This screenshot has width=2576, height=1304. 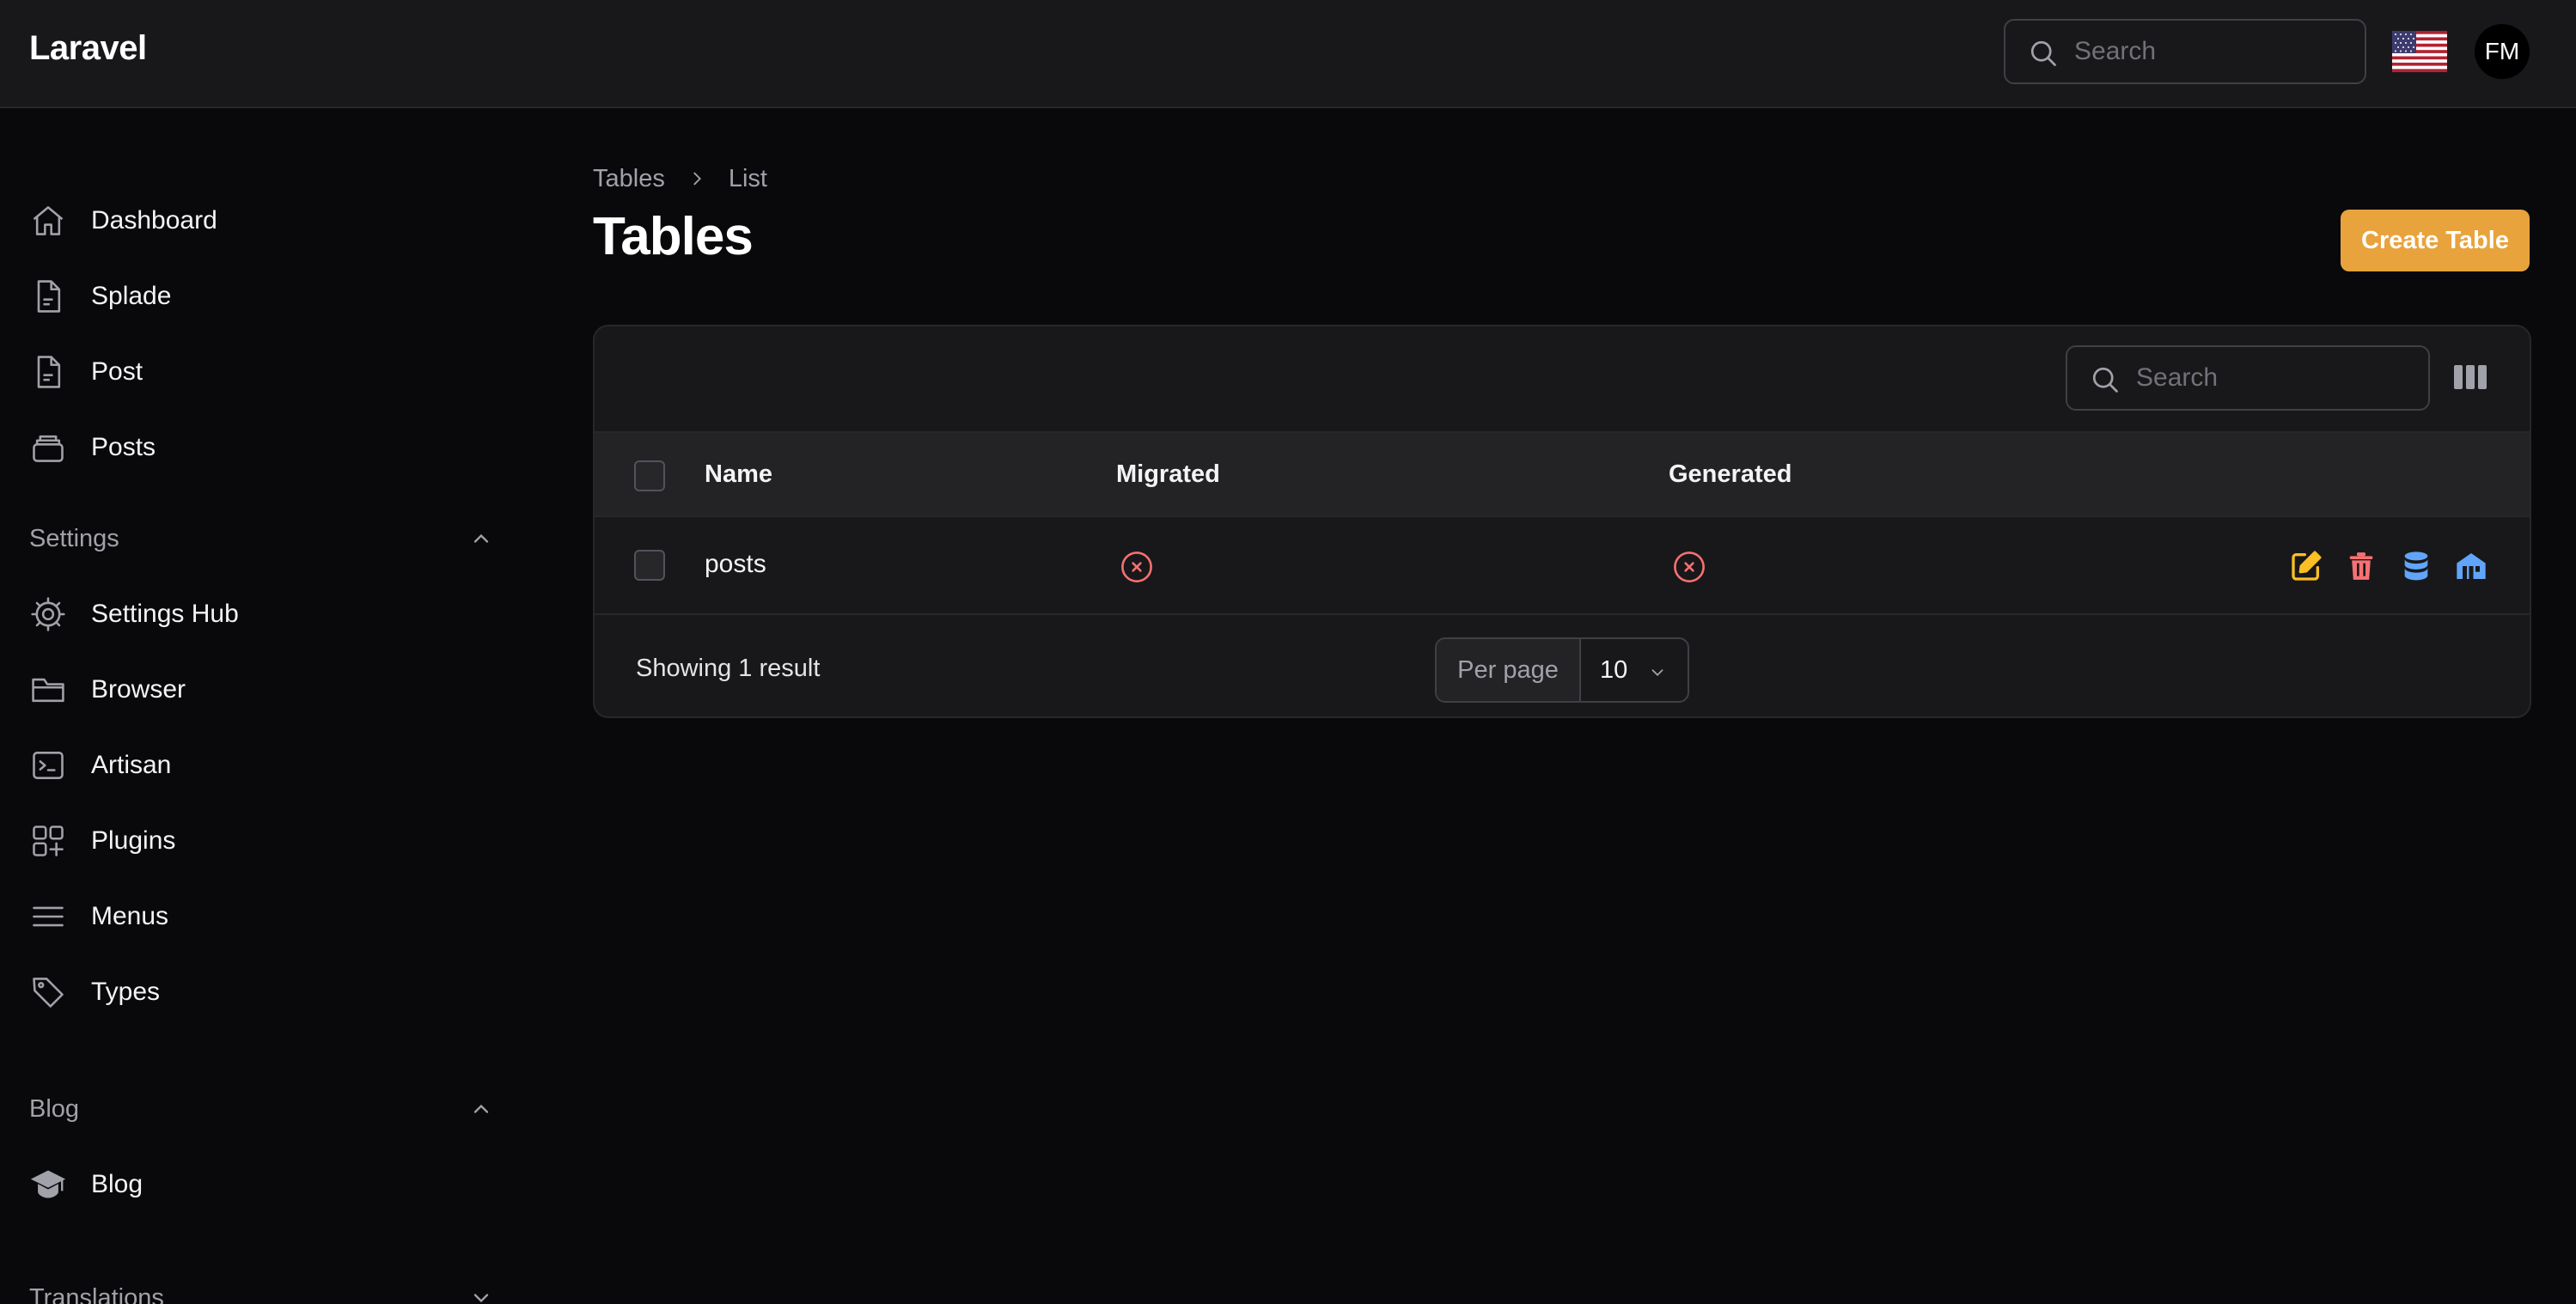 What do you see at coordinates (48, 916) in the screenshot?
I see `bars-icon` at bounding box center [48, 916].